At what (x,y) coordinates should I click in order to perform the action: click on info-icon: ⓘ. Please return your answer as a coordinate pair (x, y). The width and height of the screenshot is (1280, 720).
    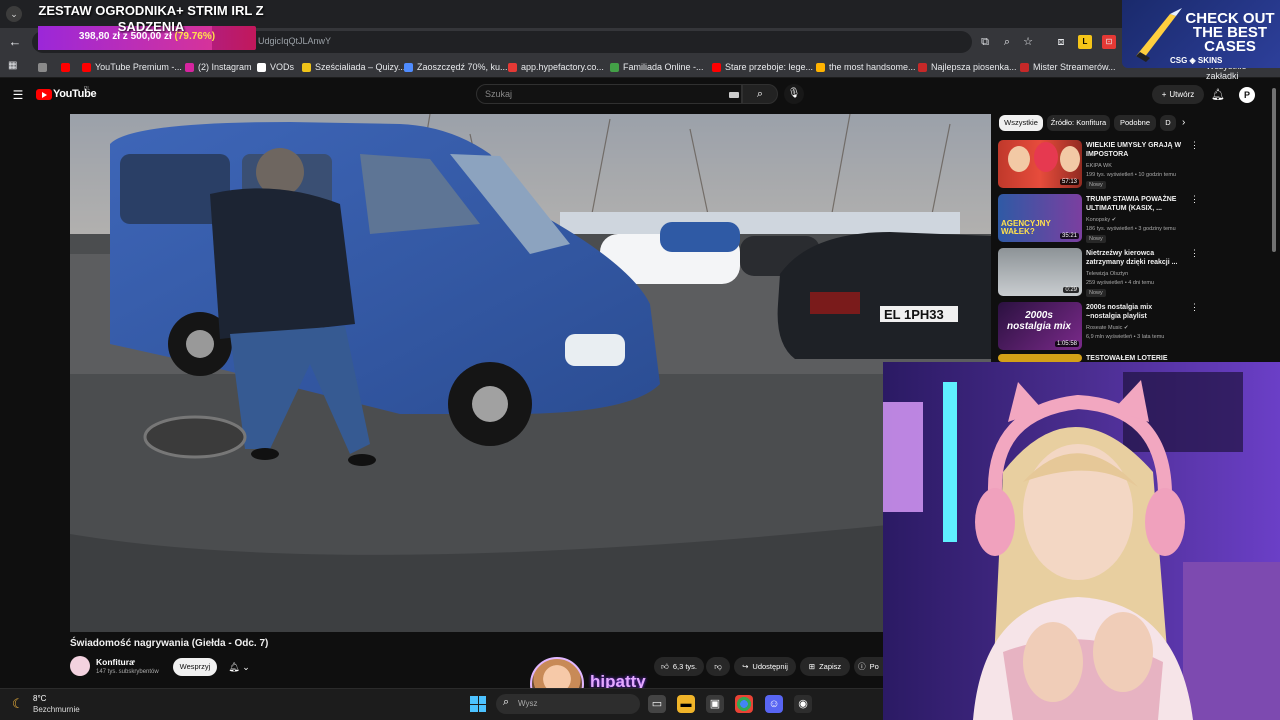
    Looking at the image, I should click on (862, 666).